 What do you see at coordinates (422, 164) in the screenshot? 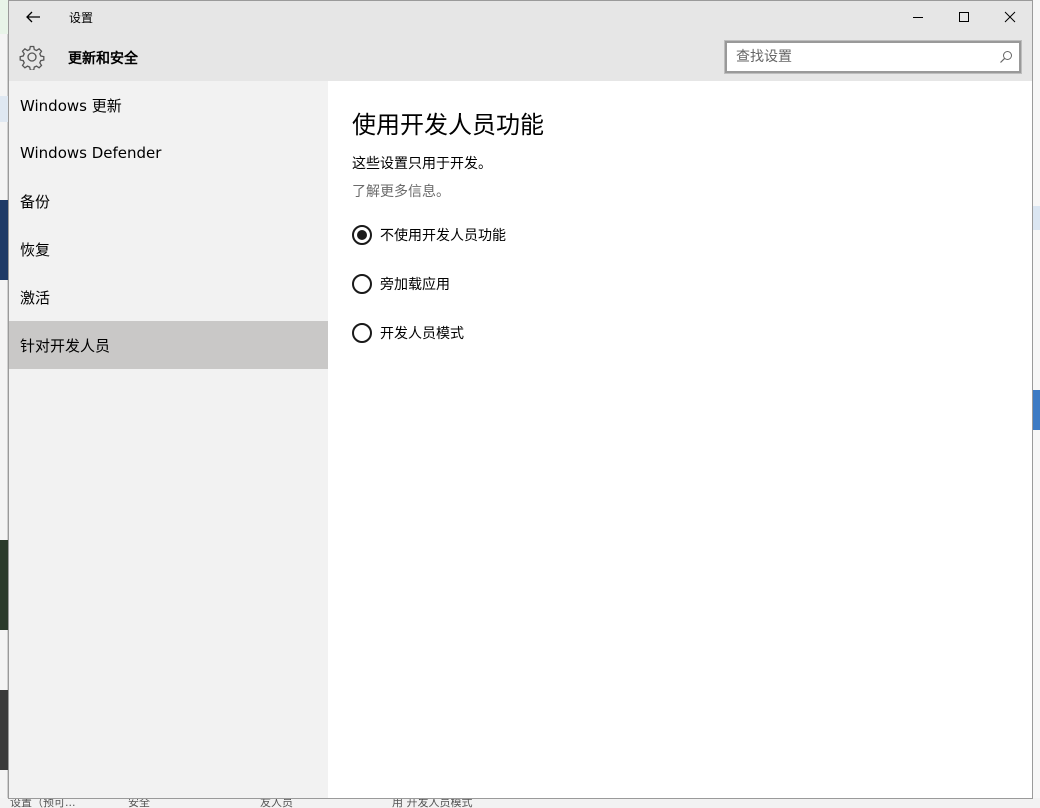
I see `section-description: 这些设置只用于开发。` at bounding box center [422, 164].